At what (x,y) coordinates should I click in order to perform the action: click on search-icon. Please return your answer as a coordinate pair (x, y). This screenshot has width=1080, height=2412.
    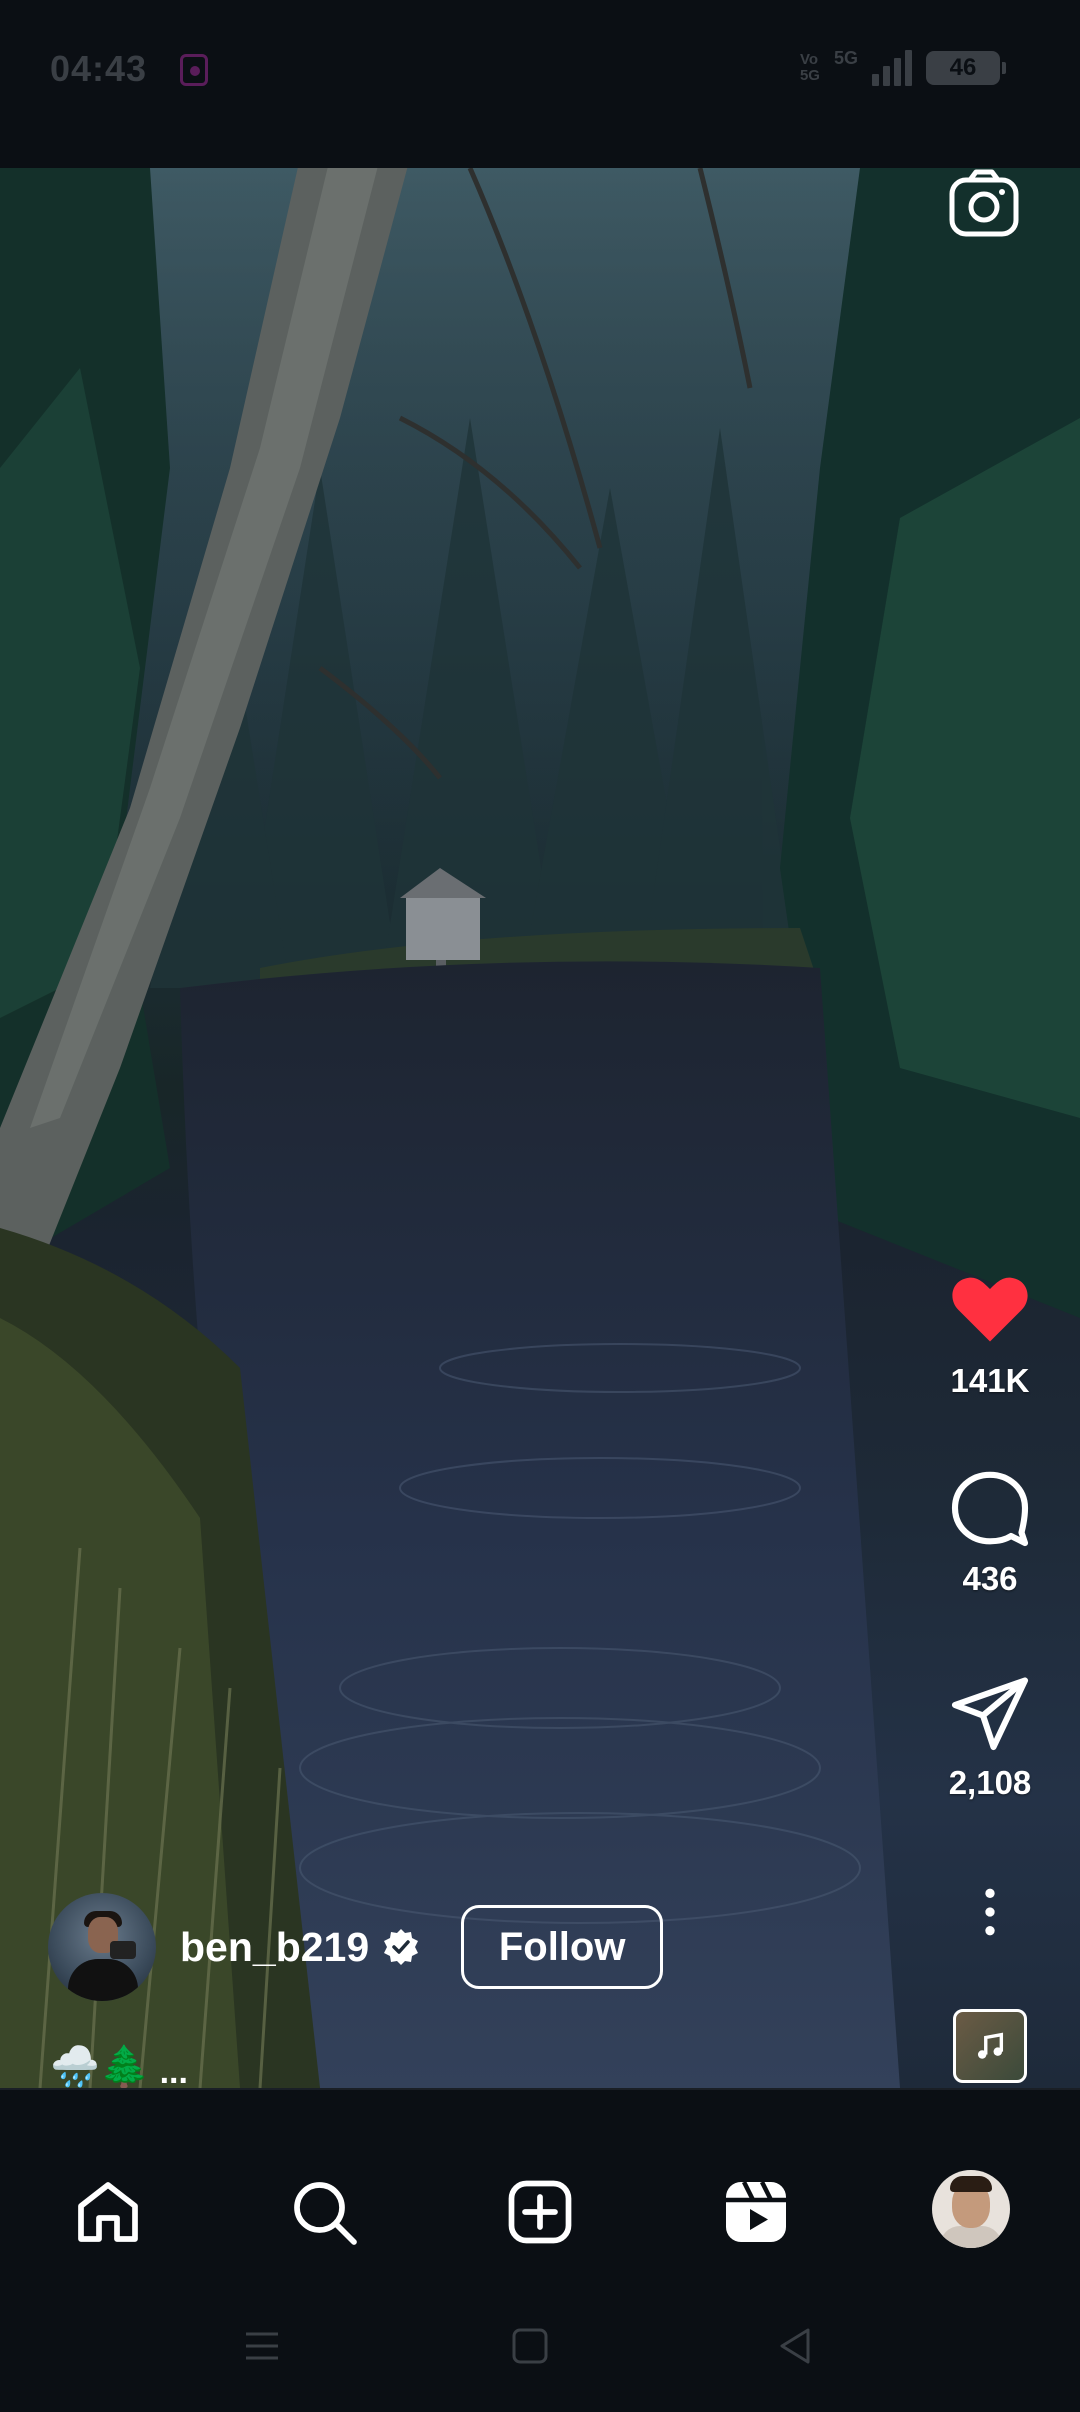
    Looking at the image, I should click on (325, 2213).